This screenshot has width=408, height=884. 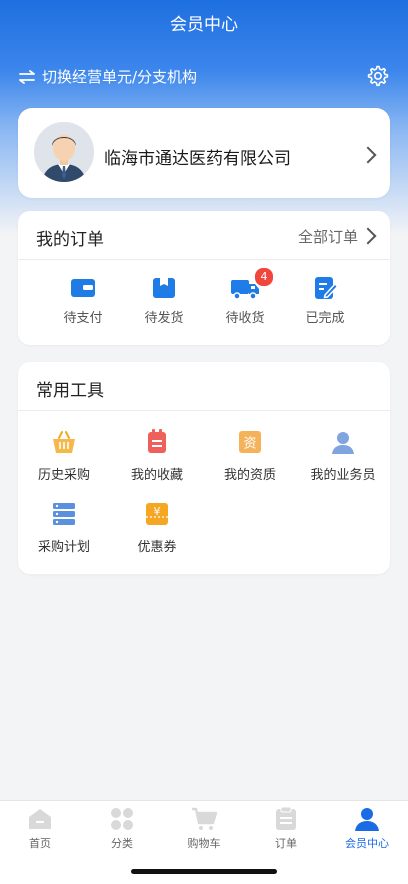 What do you see at coordinates (64, 527) in the screenshot?
I see `tool-purchase-plan: 采购计划` at bounding box center [64, 527].